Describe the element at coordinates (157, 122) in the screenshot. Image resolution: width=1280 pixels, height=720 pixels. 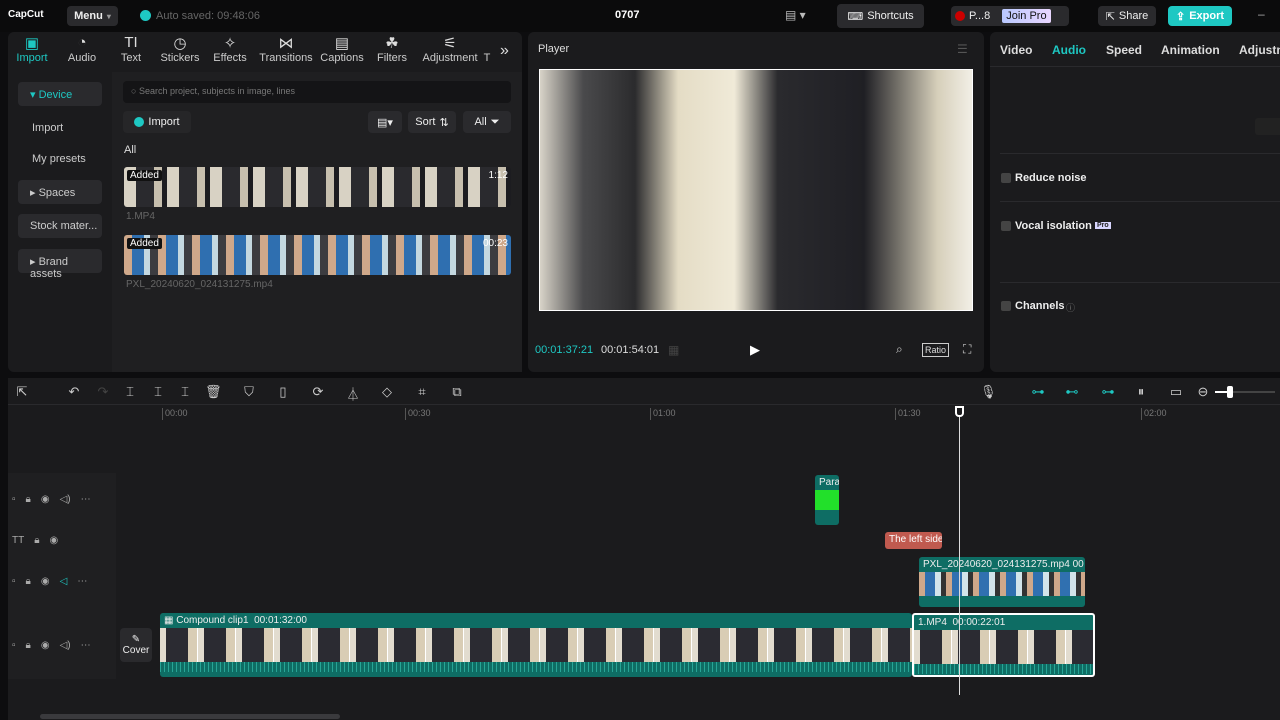
I see `import-button: Import` at that location.